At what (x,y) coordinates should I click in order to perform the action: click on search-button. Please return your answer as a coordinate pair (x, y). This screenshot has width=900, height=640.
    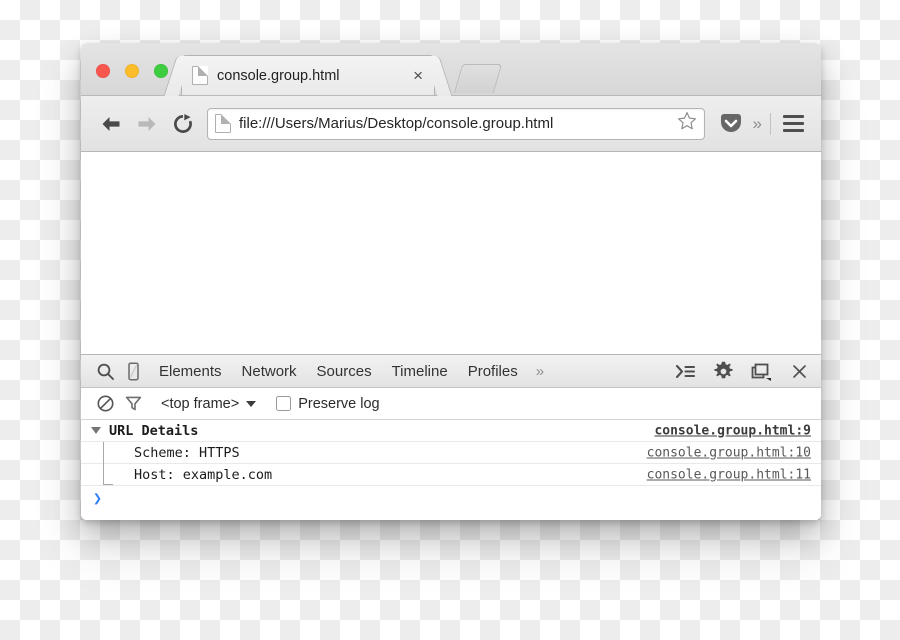
    Looking at the image, I should click on (105, 371).